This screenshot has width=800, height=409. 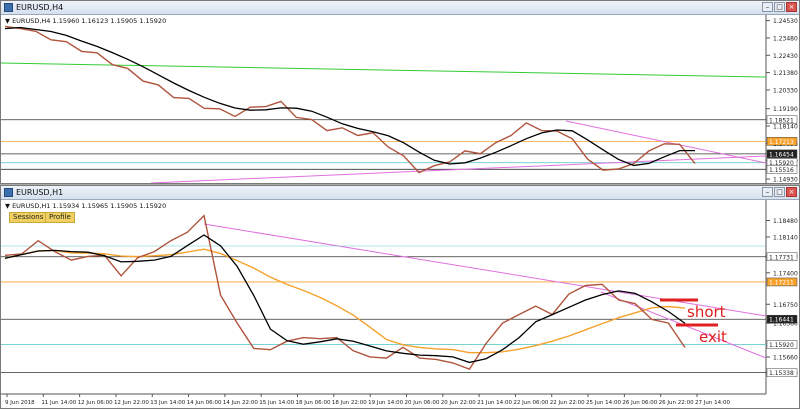 What do you see at coordinates (781, 142) in the screenshot?
I see `h4-level-tag-label: 1.17213` at bounding box center [781, 142].